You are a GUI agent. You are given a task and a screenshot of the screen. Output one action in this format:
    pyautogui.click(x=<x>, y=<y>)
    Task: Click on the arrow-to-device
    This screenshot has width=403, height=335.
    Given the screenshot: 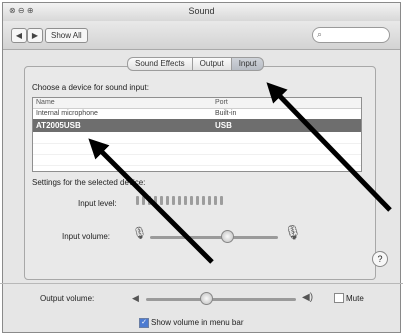 What is the action you would take?
    pyautogui.click(x=151, y=201)
    